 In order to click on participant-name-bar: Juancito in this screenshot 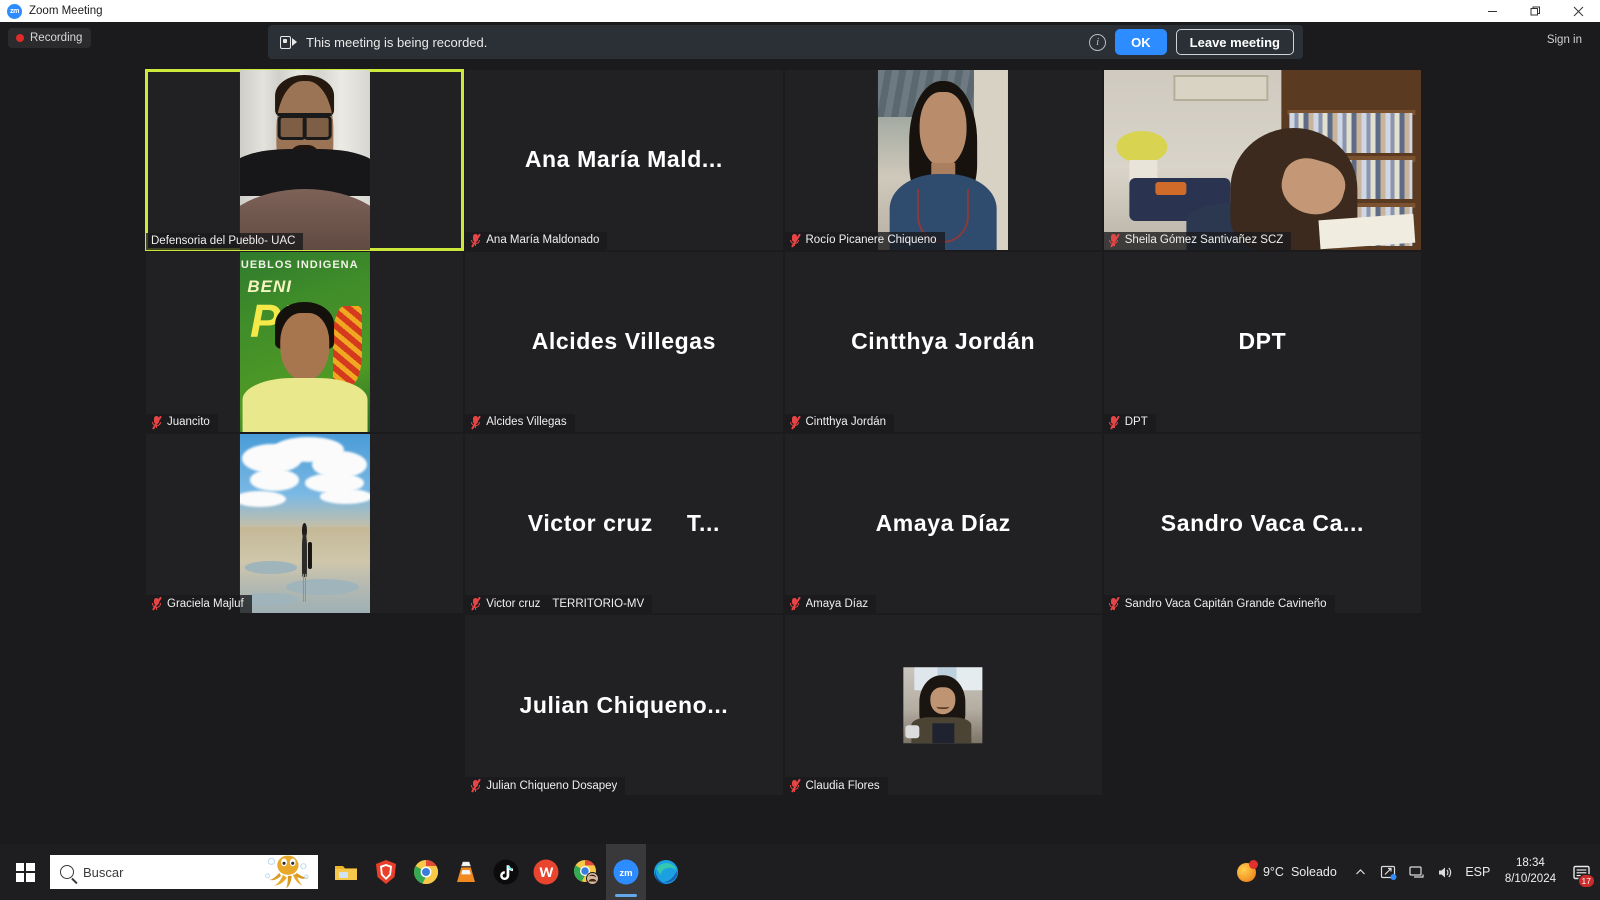, I will do `click(182, 422)`.